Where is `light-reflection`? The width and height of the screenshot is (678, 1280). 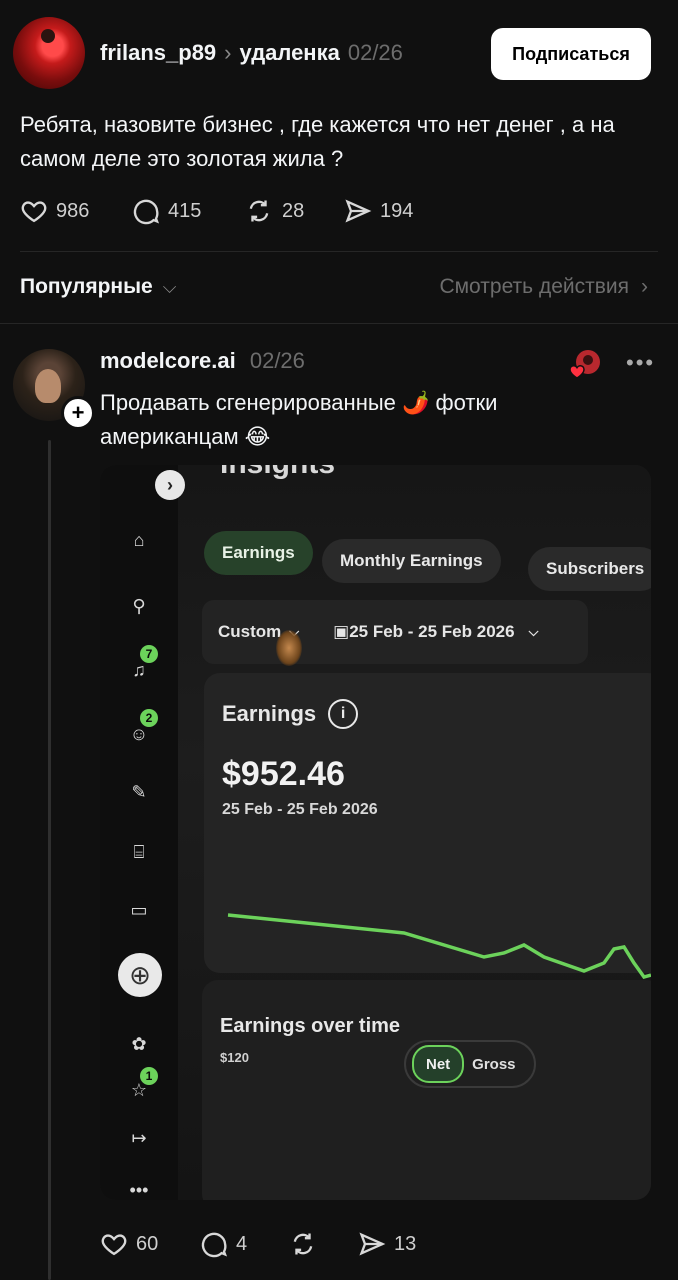
light-reflection is located at coordinates (289, 648).